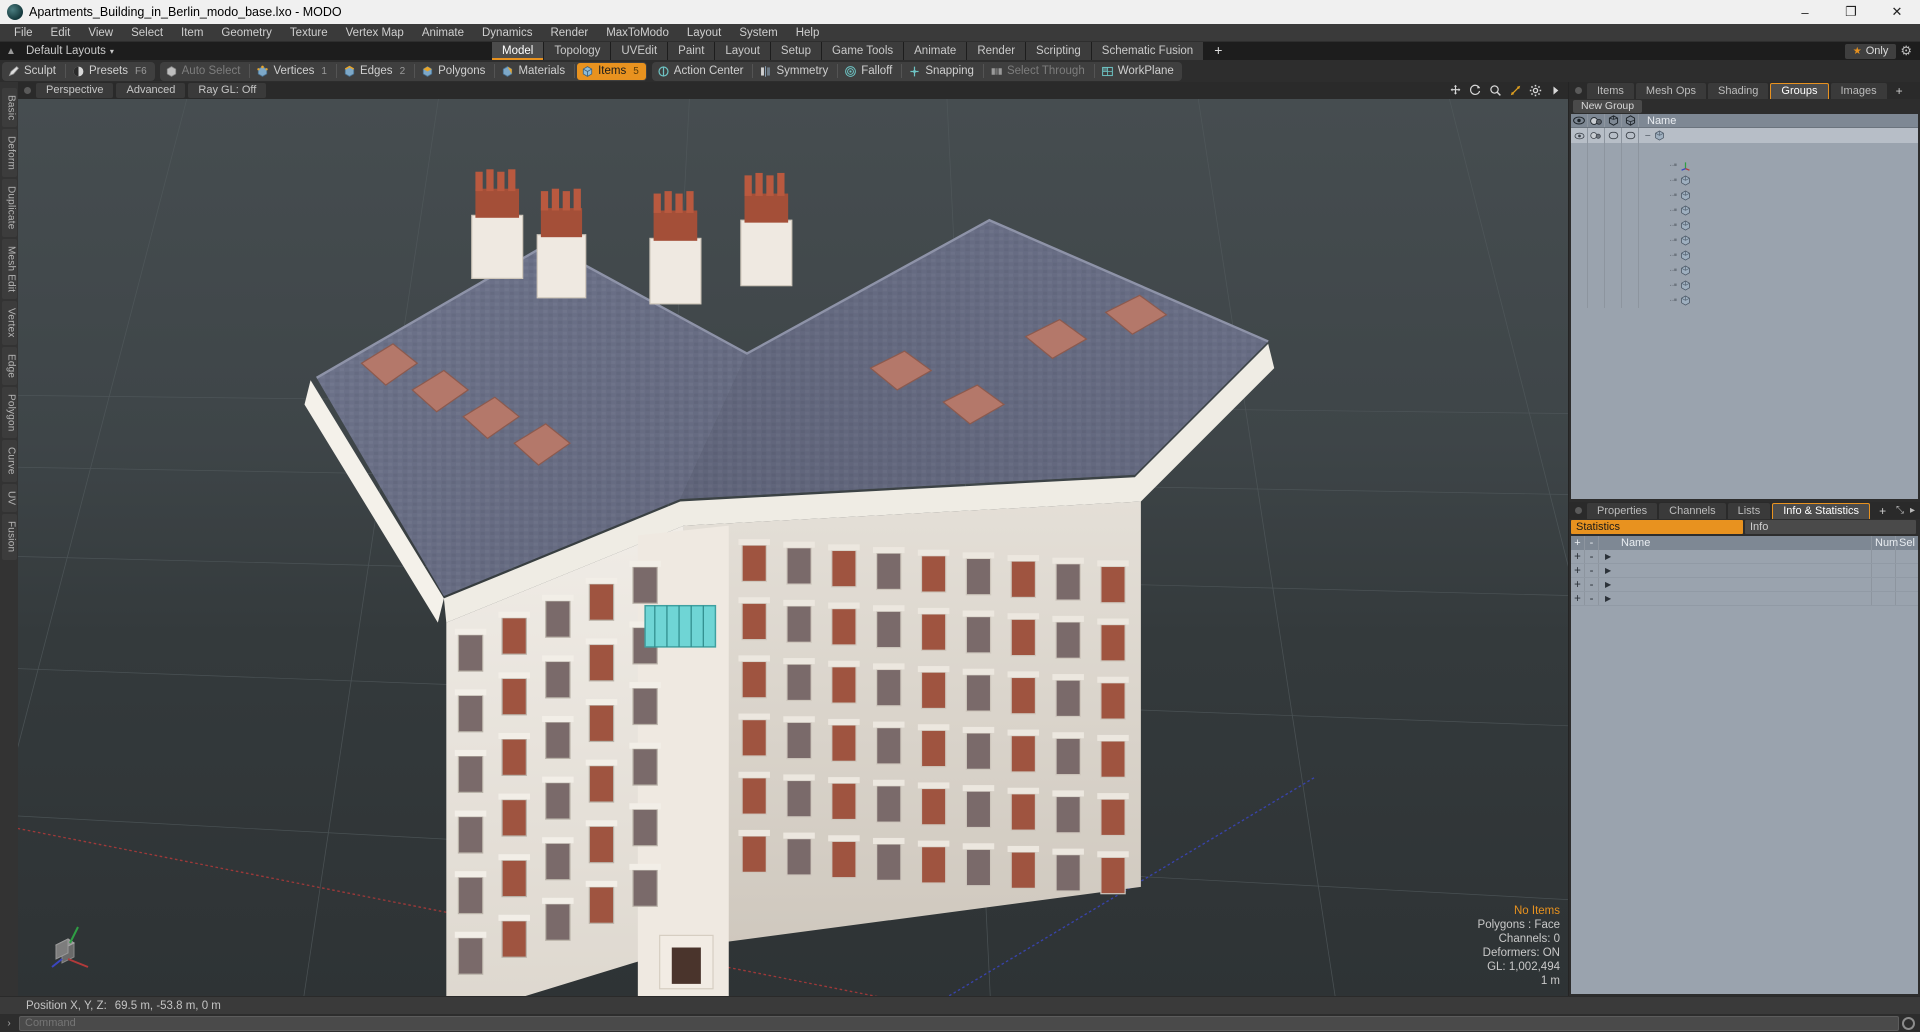 This screenshot has width=1920, height=1032. What do you see at coordinates (9, 498) in the screenshot?
I see `rail-item-uv: UV` at bounding box center [9, 498].